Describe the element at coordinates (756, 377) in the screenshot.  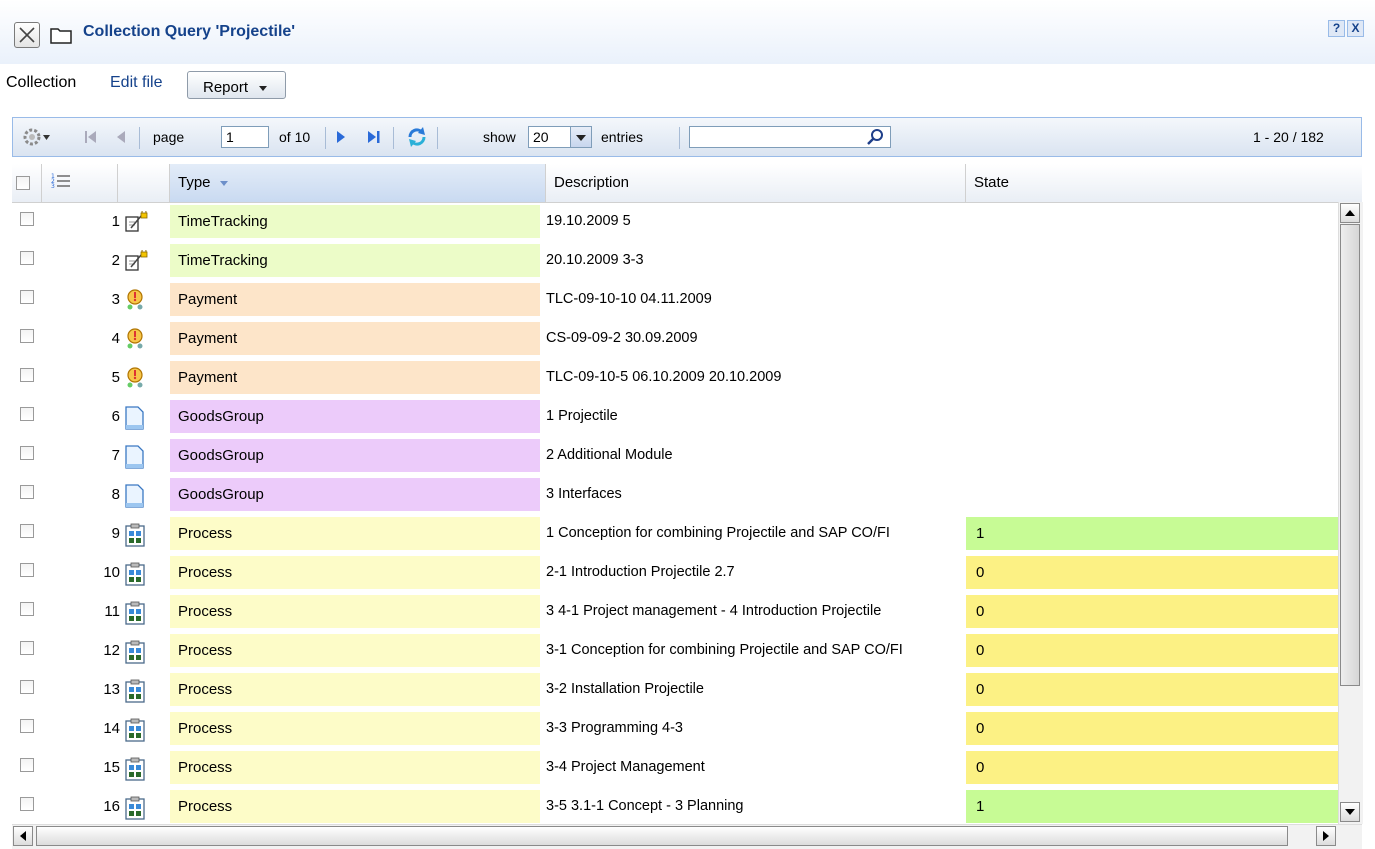
I see `description-cell: TLC-09-10-5 06.10.2009 20.10.2009` at that location.